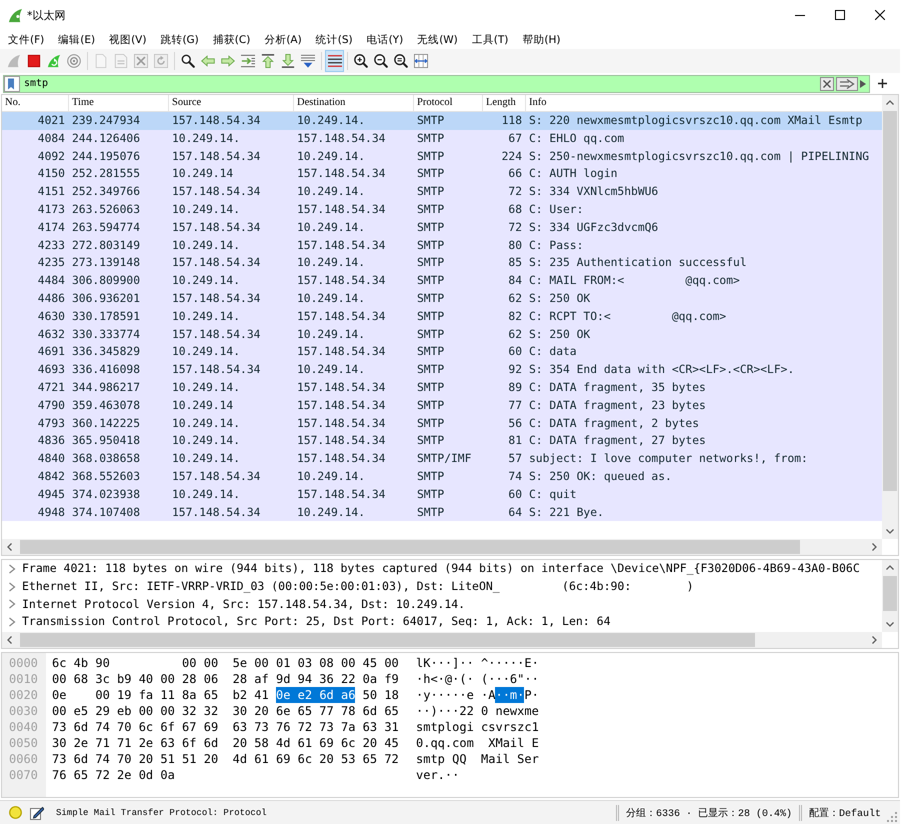 This screenshot has width=913, height=824. I want to click on menu-item: 视图(V), so click(128, 39).